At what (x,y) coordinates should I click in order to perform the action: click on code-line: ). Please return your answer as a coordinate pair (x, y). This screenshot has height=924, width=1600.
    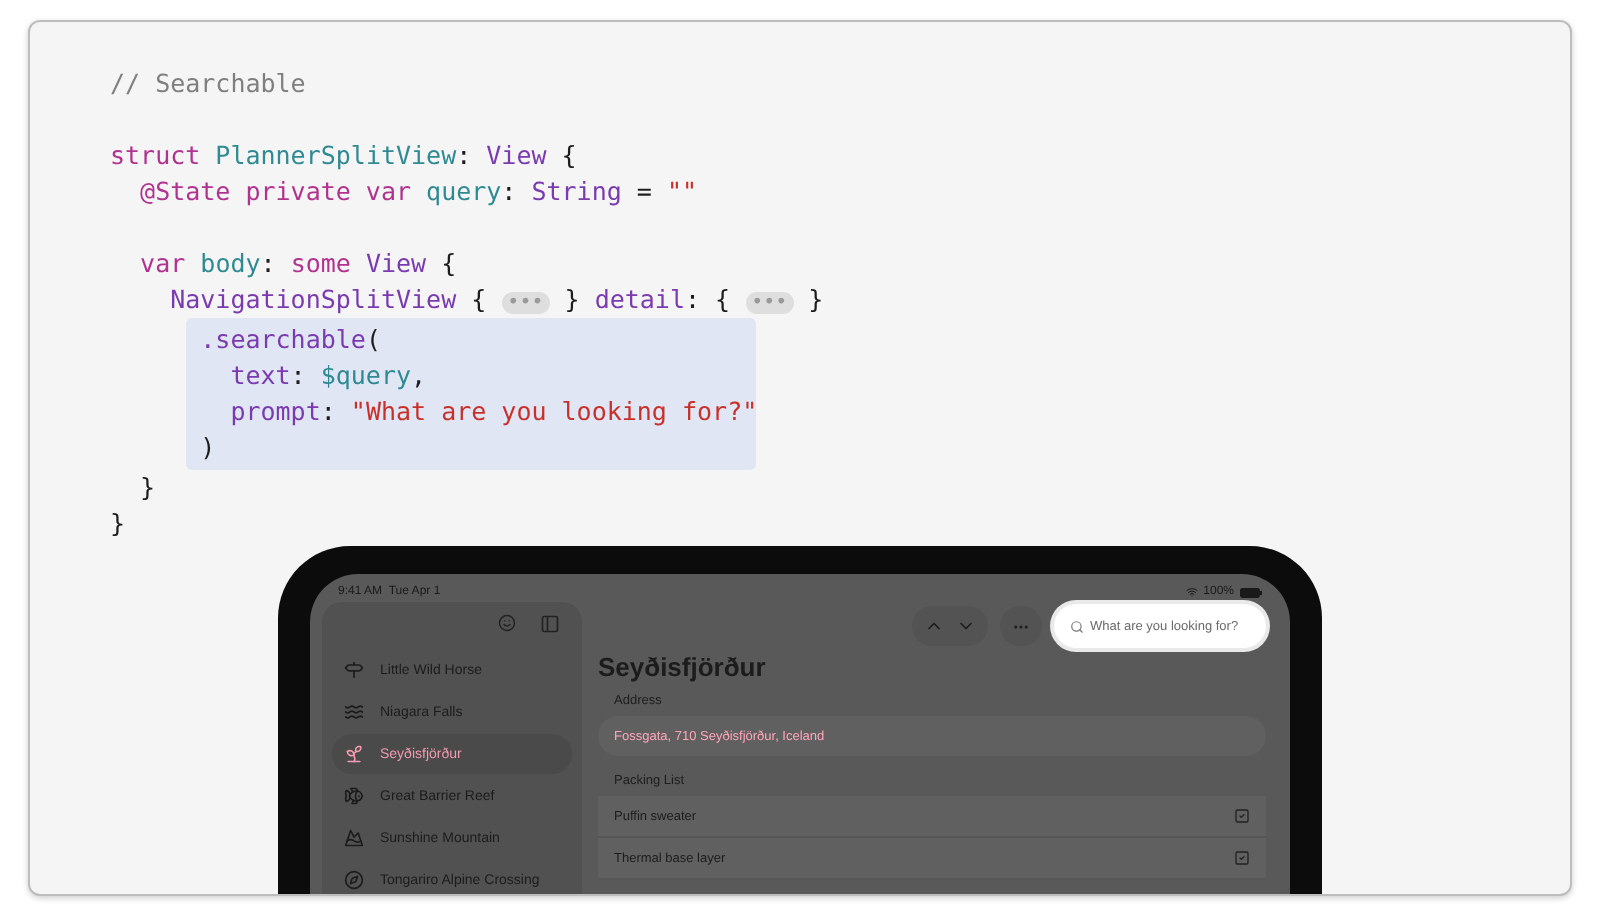
    Looking at the image, I should click on (208, 448).